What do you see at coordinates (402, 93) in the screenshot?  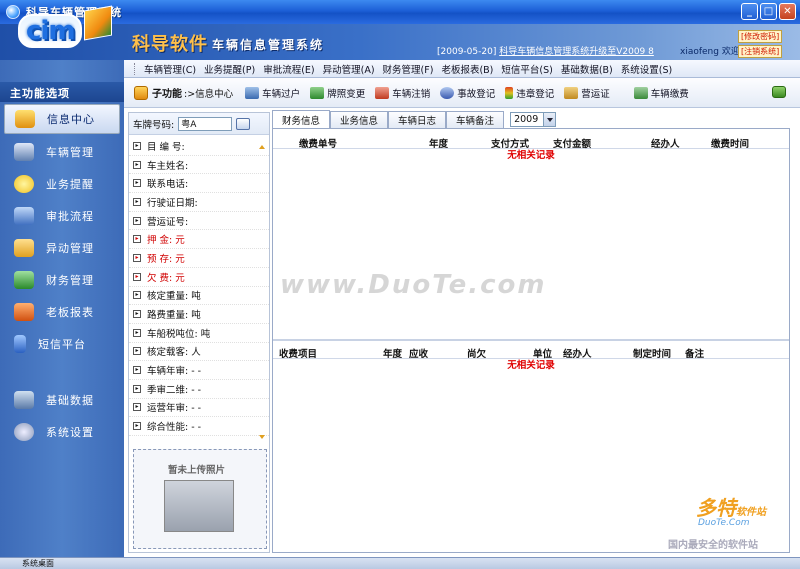 I see `deregister-button: 车辆注销` at bounding box center [402, 93].